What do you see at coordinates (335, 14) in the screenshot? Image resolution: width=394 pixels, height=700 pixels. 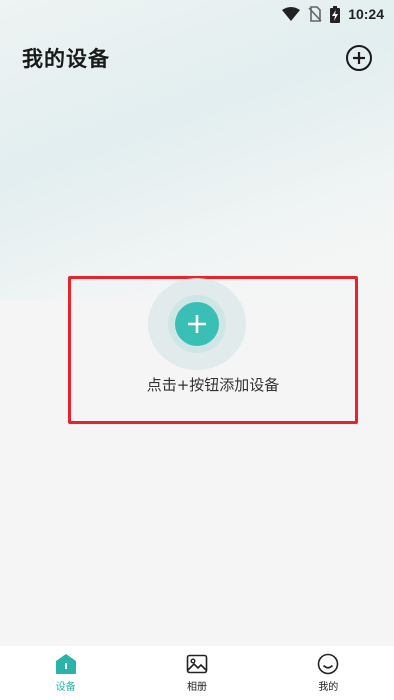 I see `battery-charging-icon` at bounding box center [335, 14].